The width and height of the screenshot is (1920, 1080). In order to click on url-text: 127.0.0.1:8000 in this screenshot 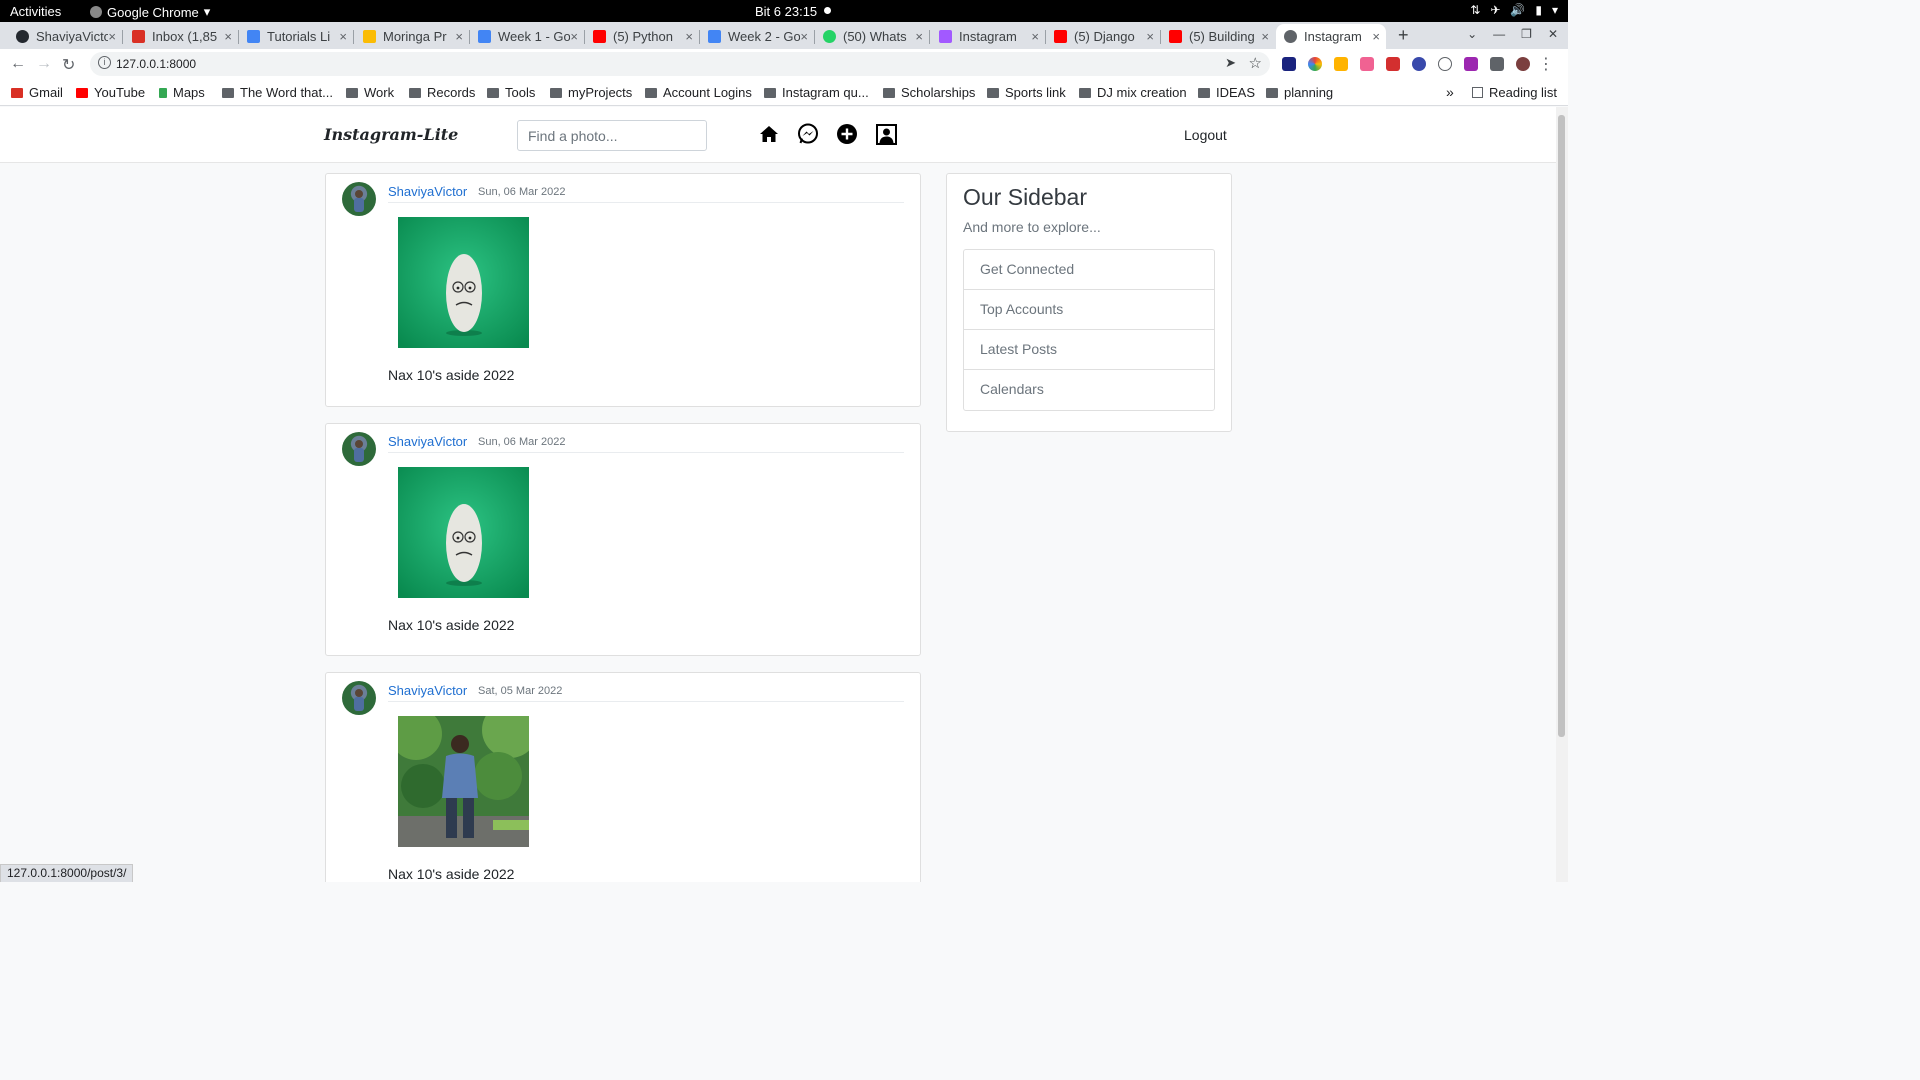, I will do `click(156, 64)`.